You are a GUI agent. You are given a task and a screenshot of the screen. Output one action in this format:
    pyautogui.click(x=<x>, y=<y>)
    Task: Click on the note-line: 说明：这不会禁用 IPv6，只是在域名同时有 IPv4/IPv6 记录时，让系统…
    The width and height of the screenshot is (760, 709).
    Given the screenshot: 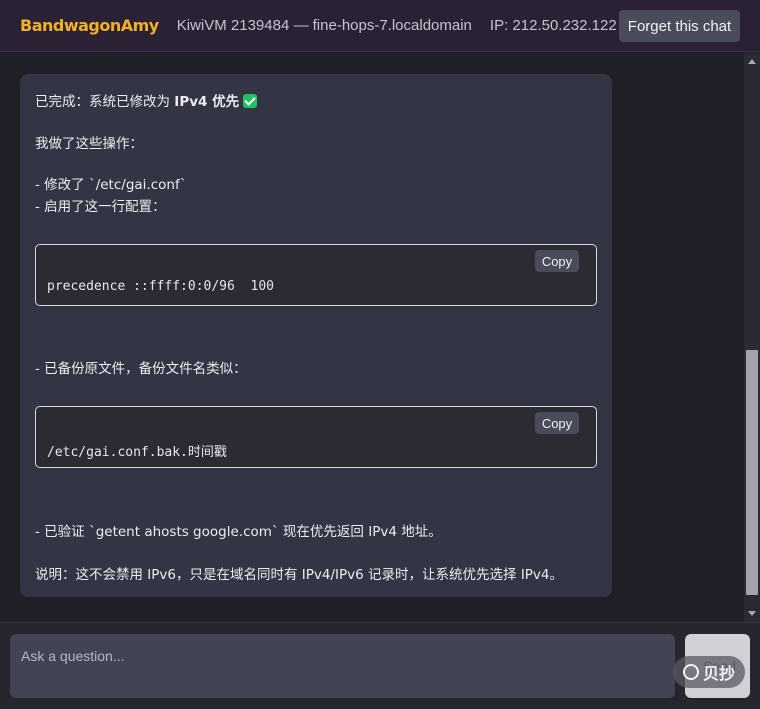 What is the action you would take?
    pyautogui.click(x=299, y=575)
    